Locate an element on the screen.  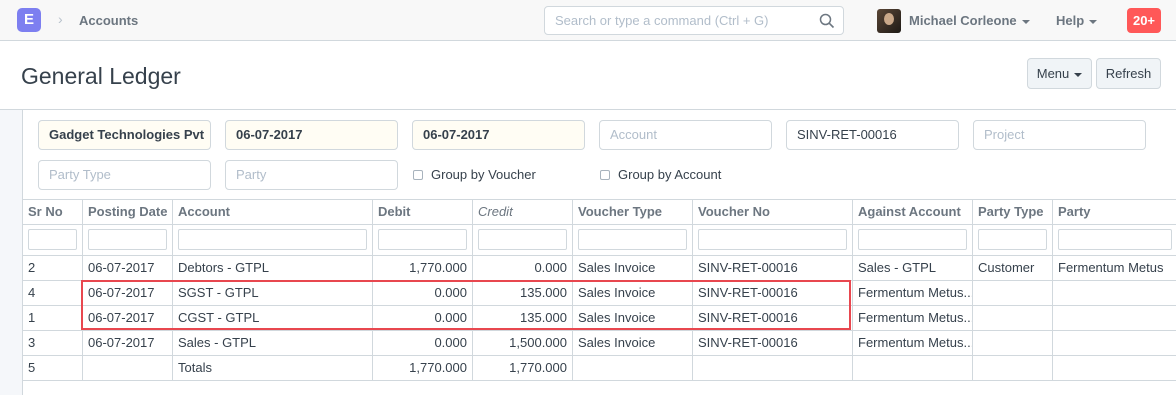
cell-account: Sales - GTPL is located at coordinates (273, 343).